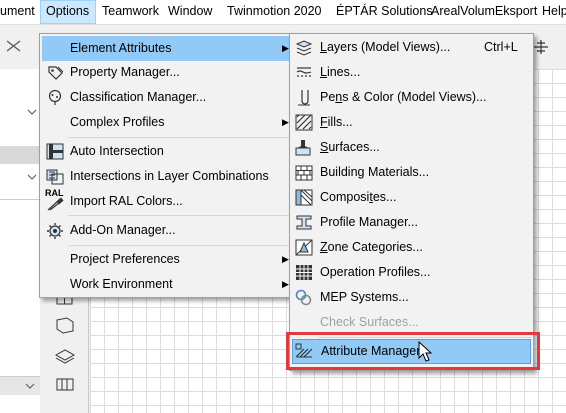  I want to click on toolbar-cut-icon, so click(14, 46).